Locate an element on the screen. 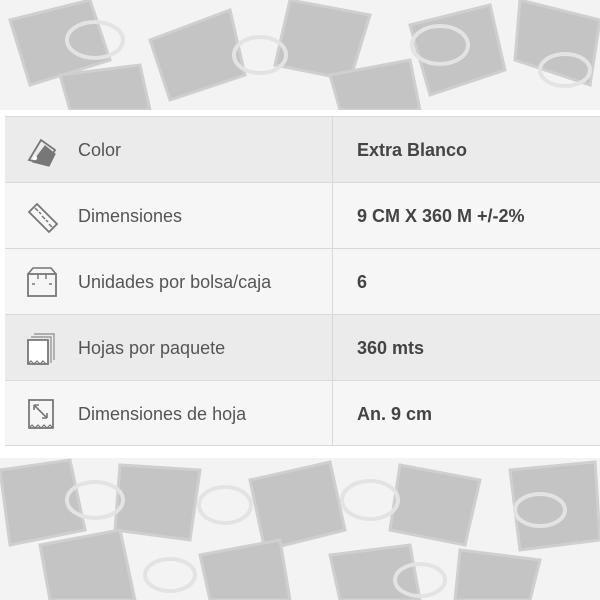 The image size is (600, 600). spec-value: 6 is located at coordinates (362, 282).